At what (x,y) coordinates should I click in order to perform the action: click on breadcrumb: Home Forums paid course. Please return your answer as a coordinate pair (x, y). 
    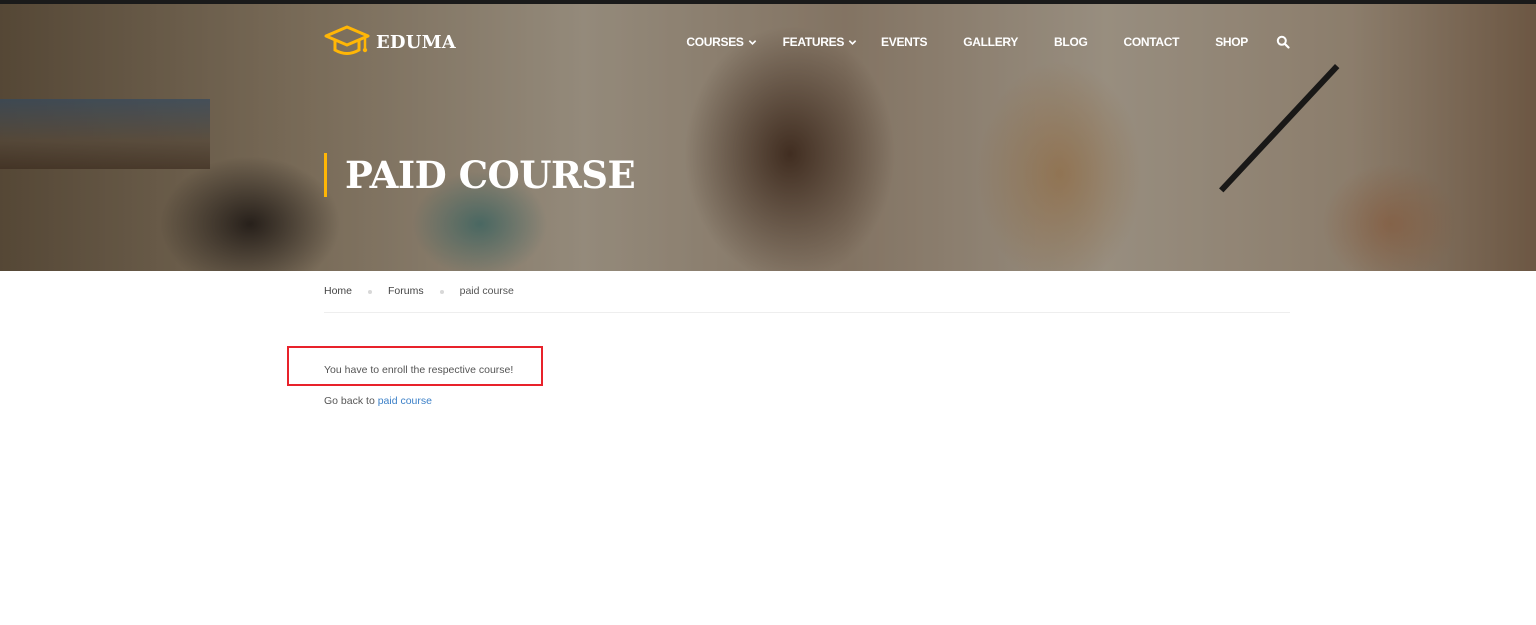
    Looking at the image, I should click on (807, 298).